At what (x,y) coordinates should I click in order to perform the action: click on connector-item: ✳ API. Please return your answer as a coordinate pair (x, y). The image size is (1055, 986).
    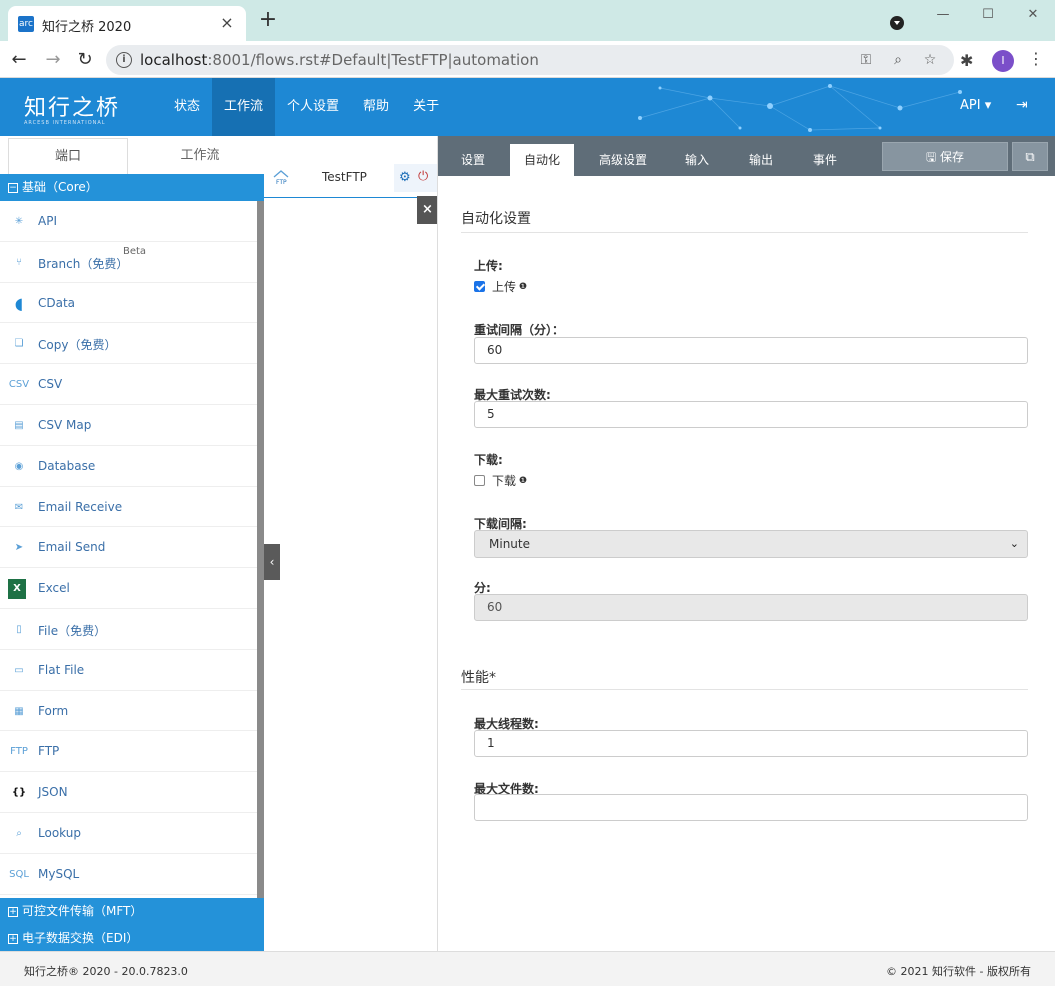
    Looking at the image, I should click on (128, 221).